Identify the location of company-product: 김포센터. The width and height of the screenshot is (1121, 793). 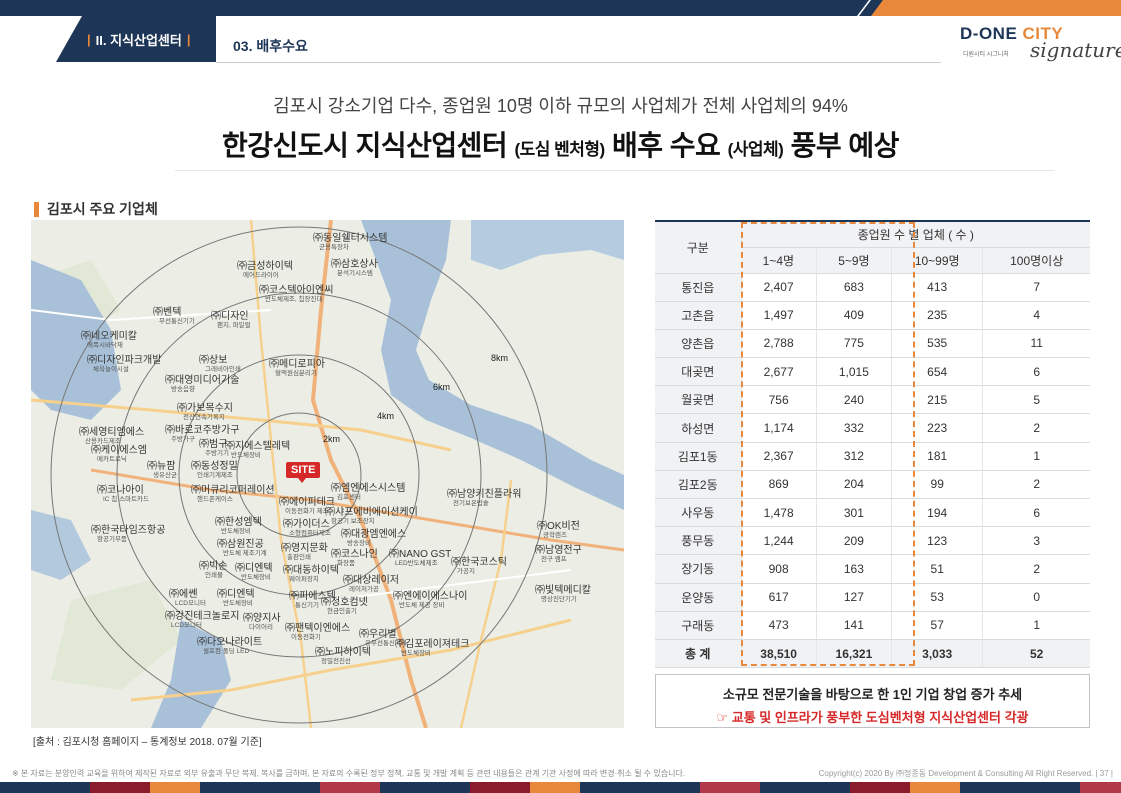
(349, 497).